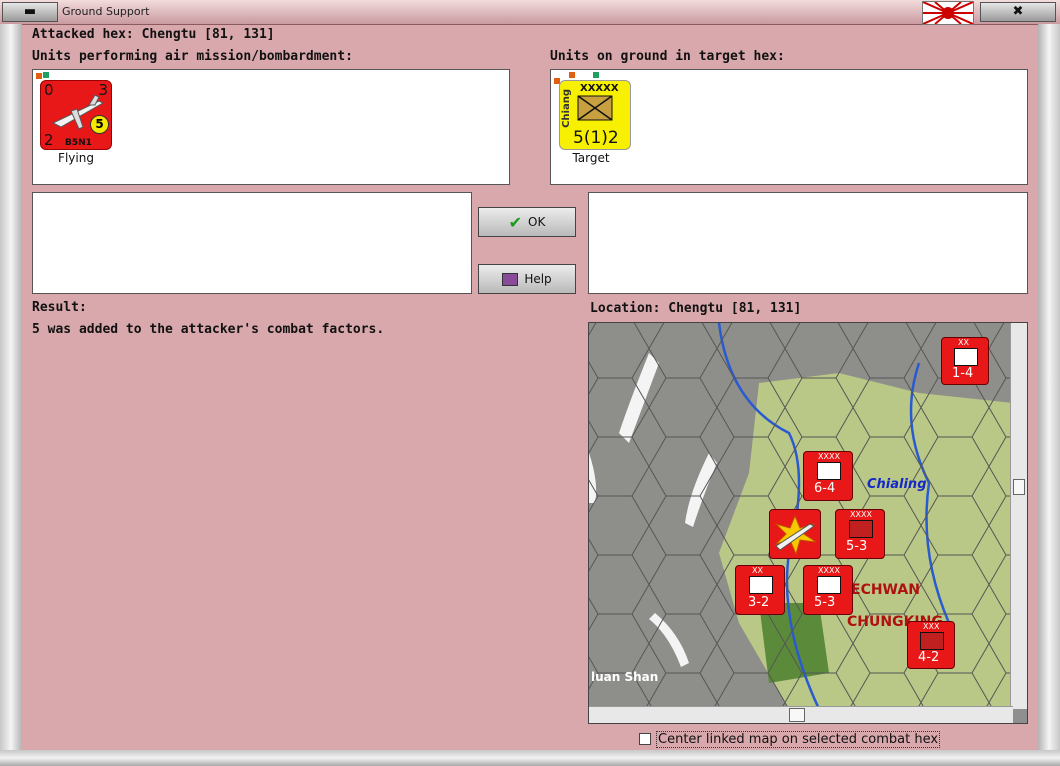 This screenshot has width=1060, height=766. I want to click on counter-value: 6-4, so click(825, 488).